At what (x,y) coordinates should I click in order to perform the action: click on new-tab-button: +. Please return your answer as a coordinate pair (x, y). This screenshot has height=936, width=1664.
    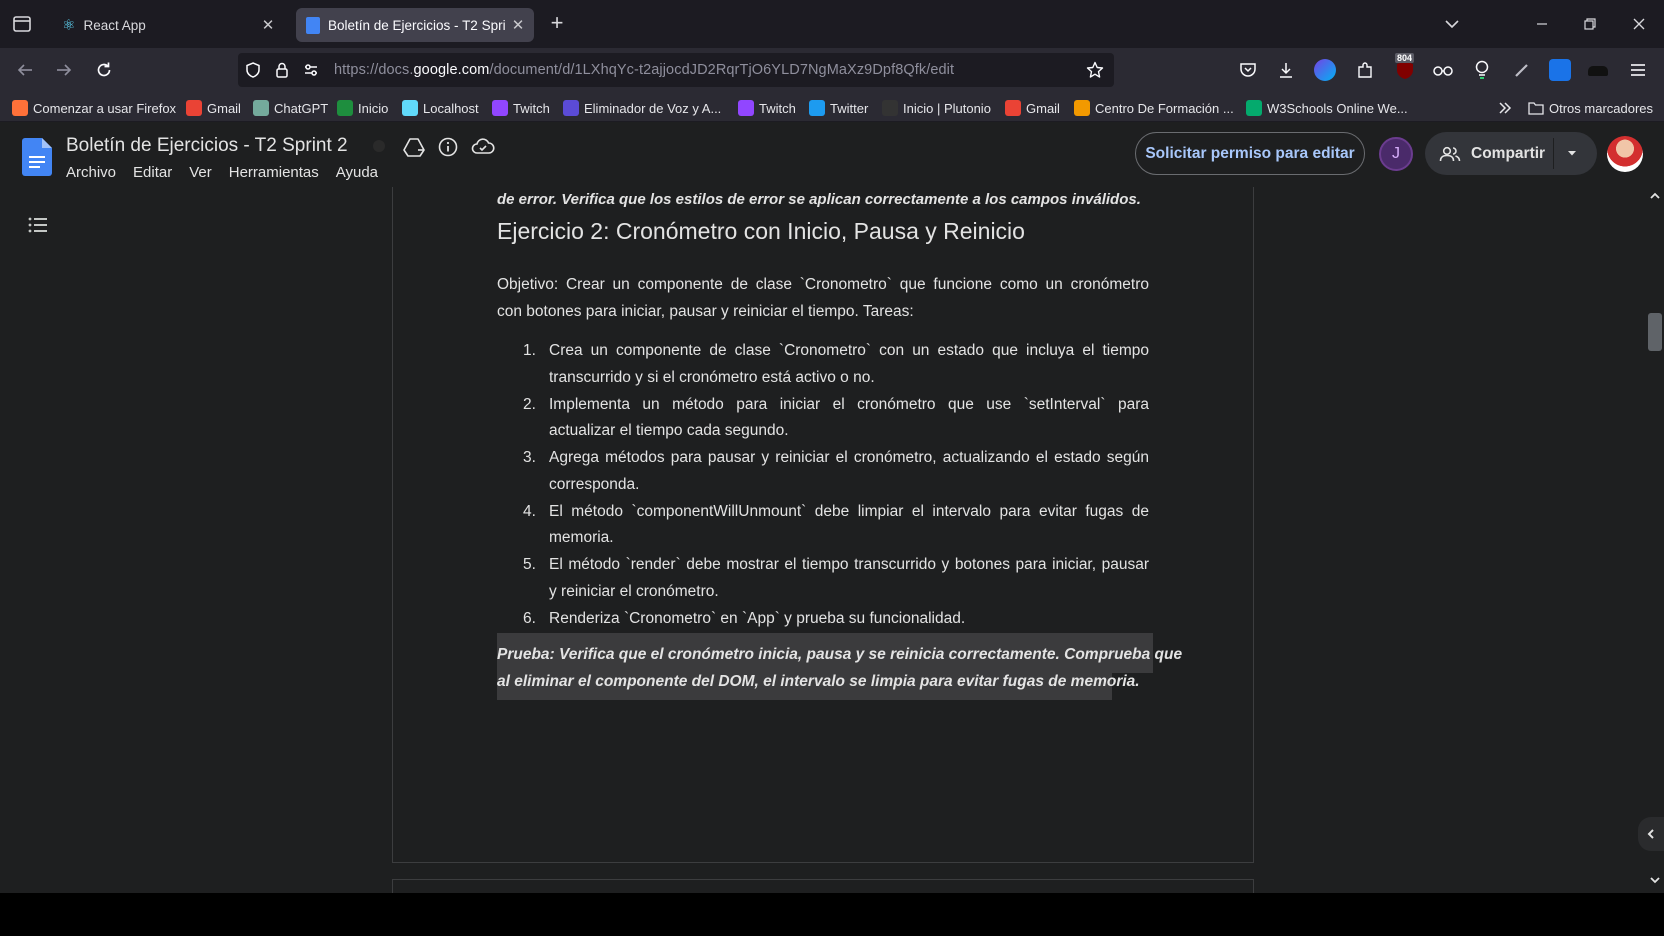
    Looking at the image, I should click on (557, 23).